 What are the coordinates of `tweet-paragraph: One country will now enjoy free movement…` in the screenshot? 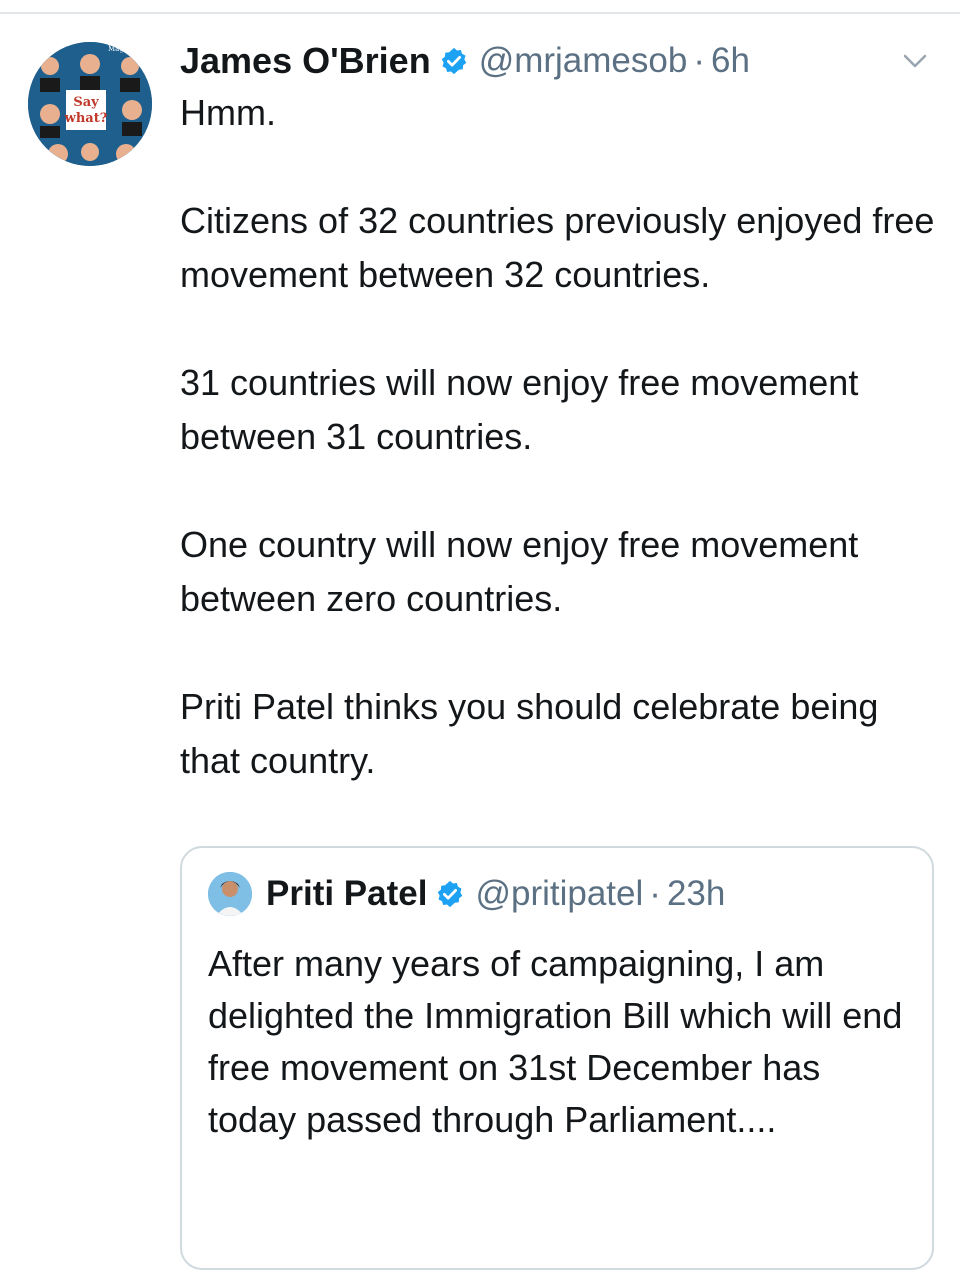 It's located at (519, 571).